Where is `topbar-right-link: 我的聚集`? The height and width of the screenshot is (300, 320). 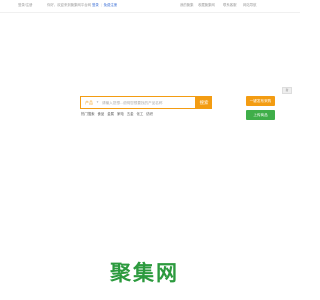 topbar-right-link: 我的聚集 is located at coordinates (187, 5).